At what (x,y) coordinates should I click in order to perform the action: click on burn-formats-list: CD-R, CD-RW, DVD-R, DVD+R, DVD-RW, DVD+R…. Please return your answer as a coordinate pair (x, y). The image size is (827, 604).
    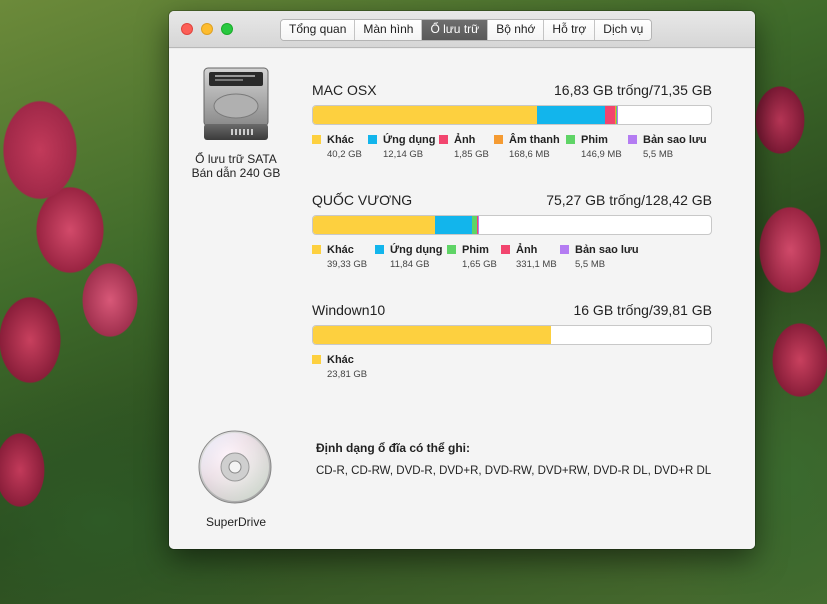
    Looking at the image, I should click on (514, 471).